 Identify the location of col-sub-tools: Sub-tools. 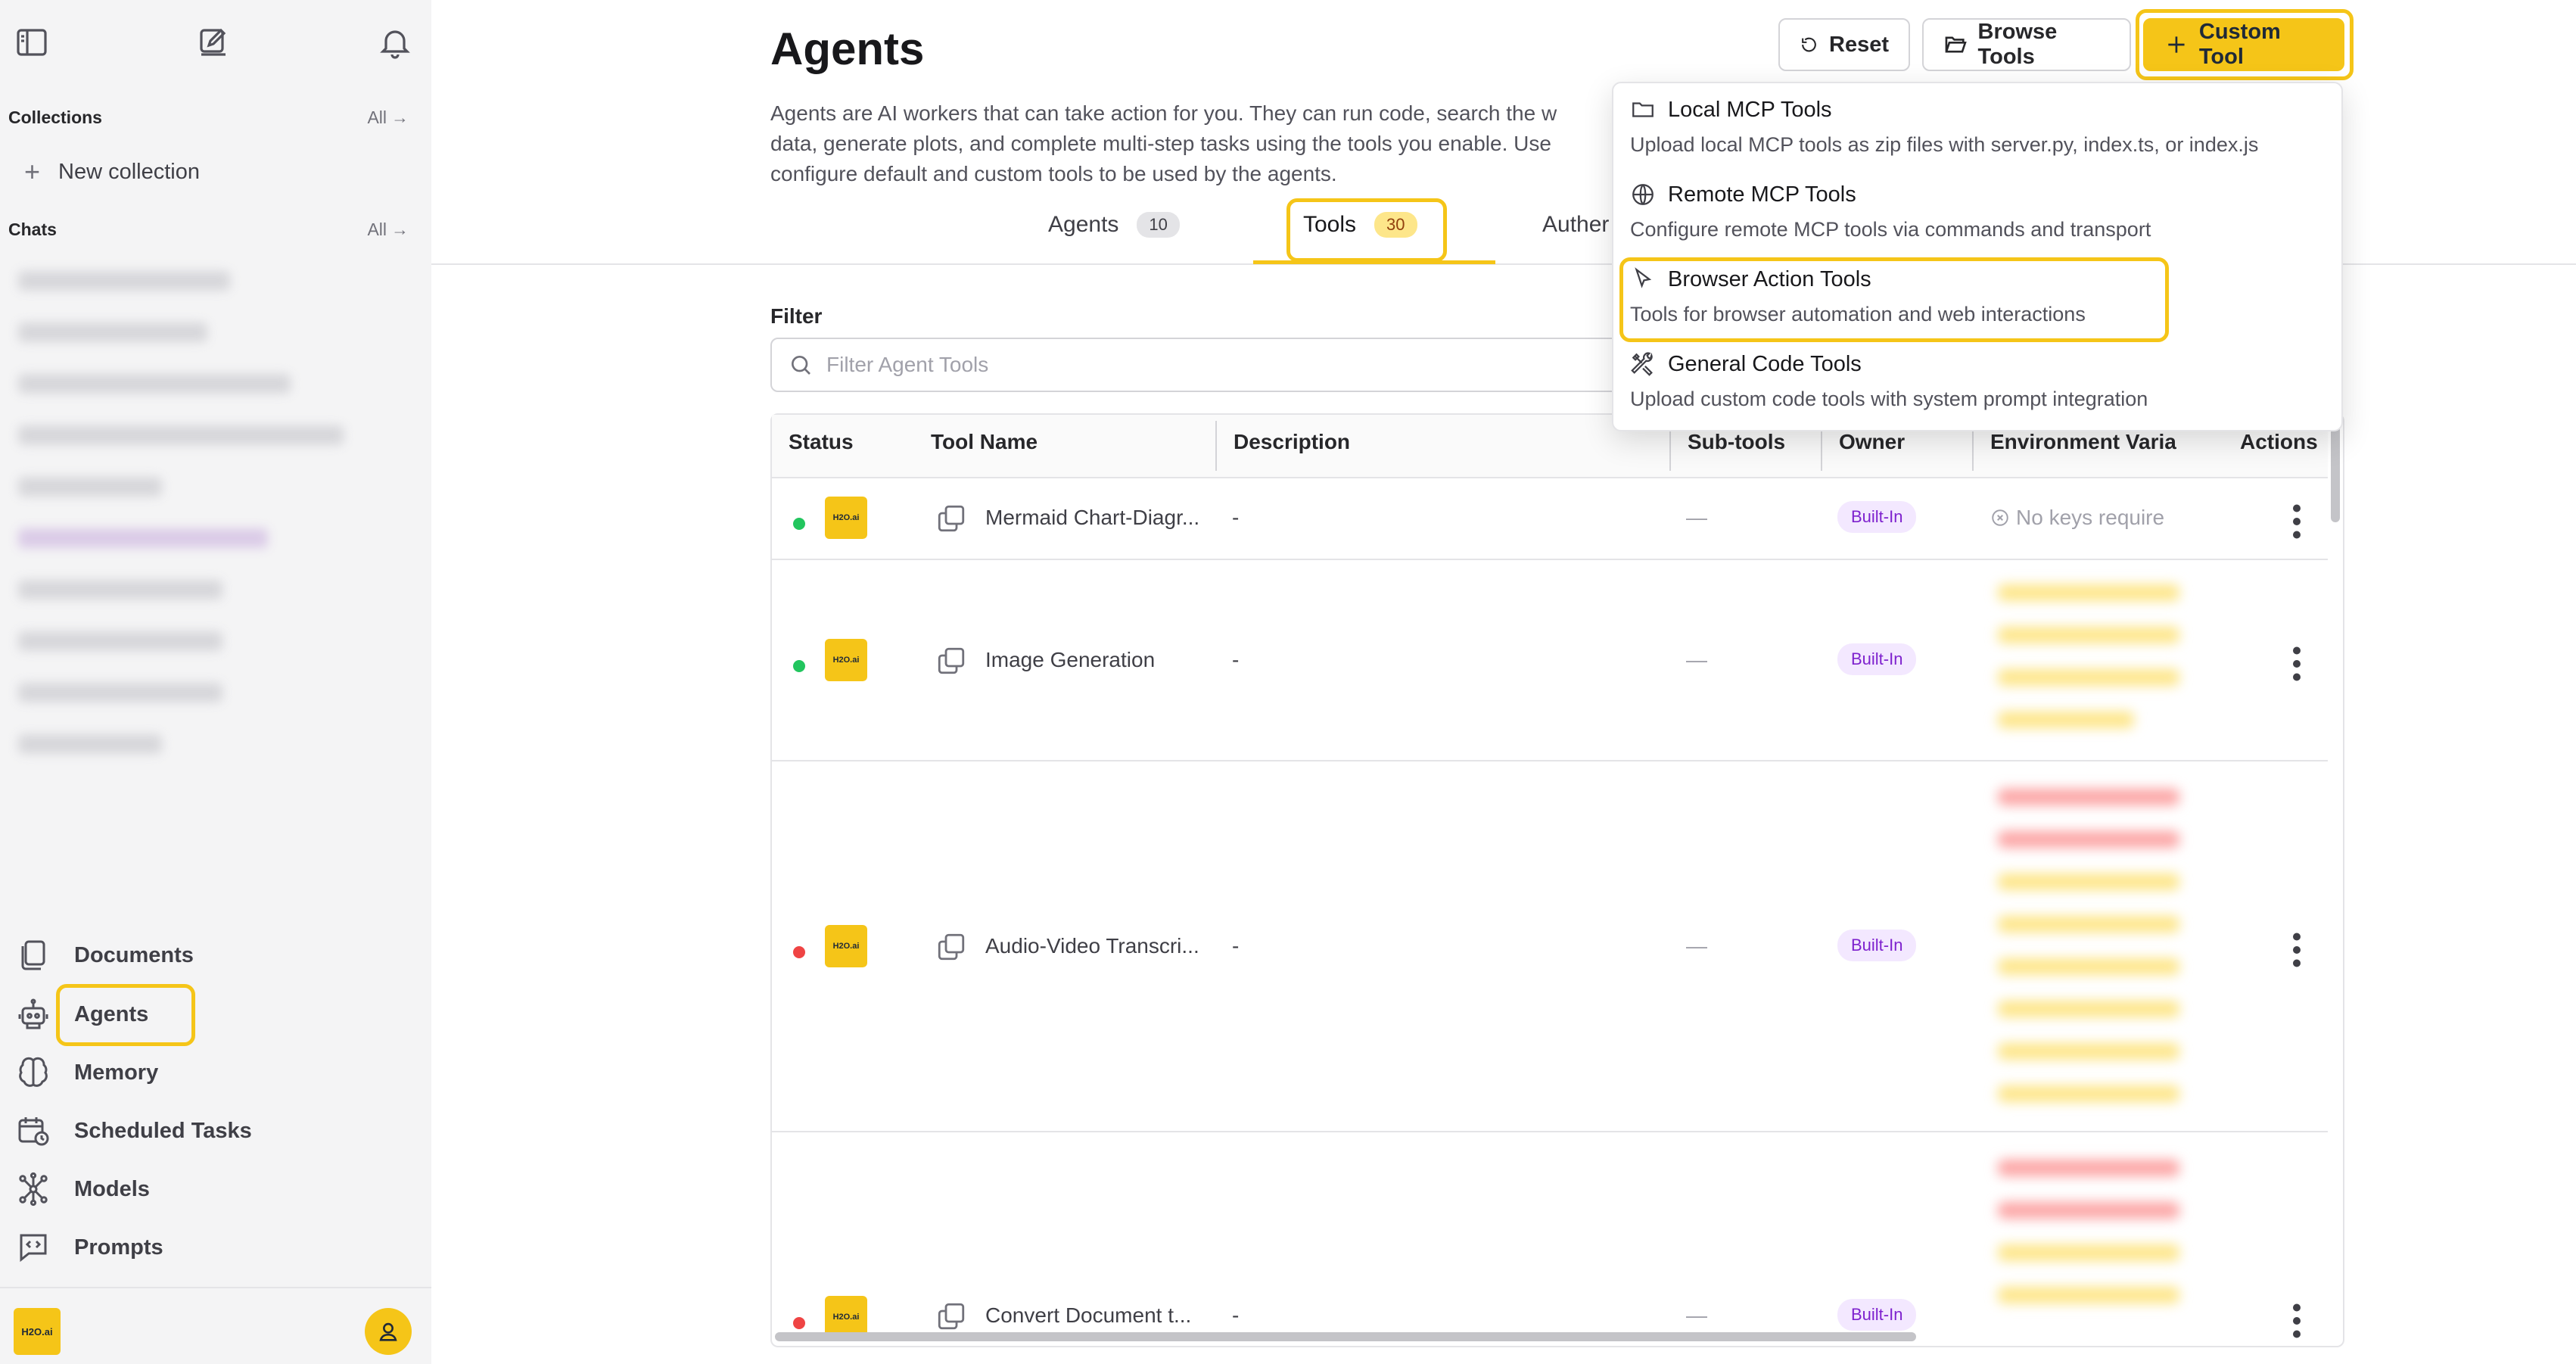
(1736, 442).